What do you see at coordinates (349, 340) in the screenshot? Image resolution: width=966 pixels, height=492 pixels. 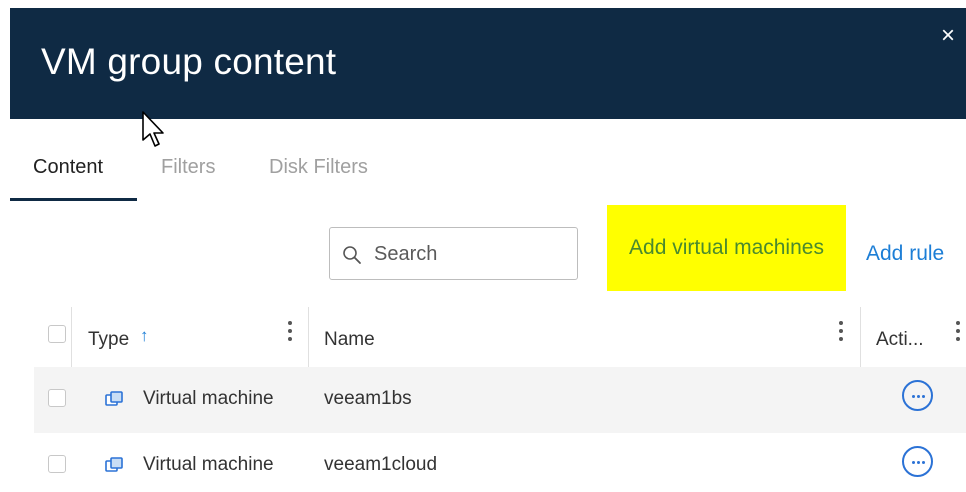 I see `column-header-name: Name` at bounding box center [349, 340].